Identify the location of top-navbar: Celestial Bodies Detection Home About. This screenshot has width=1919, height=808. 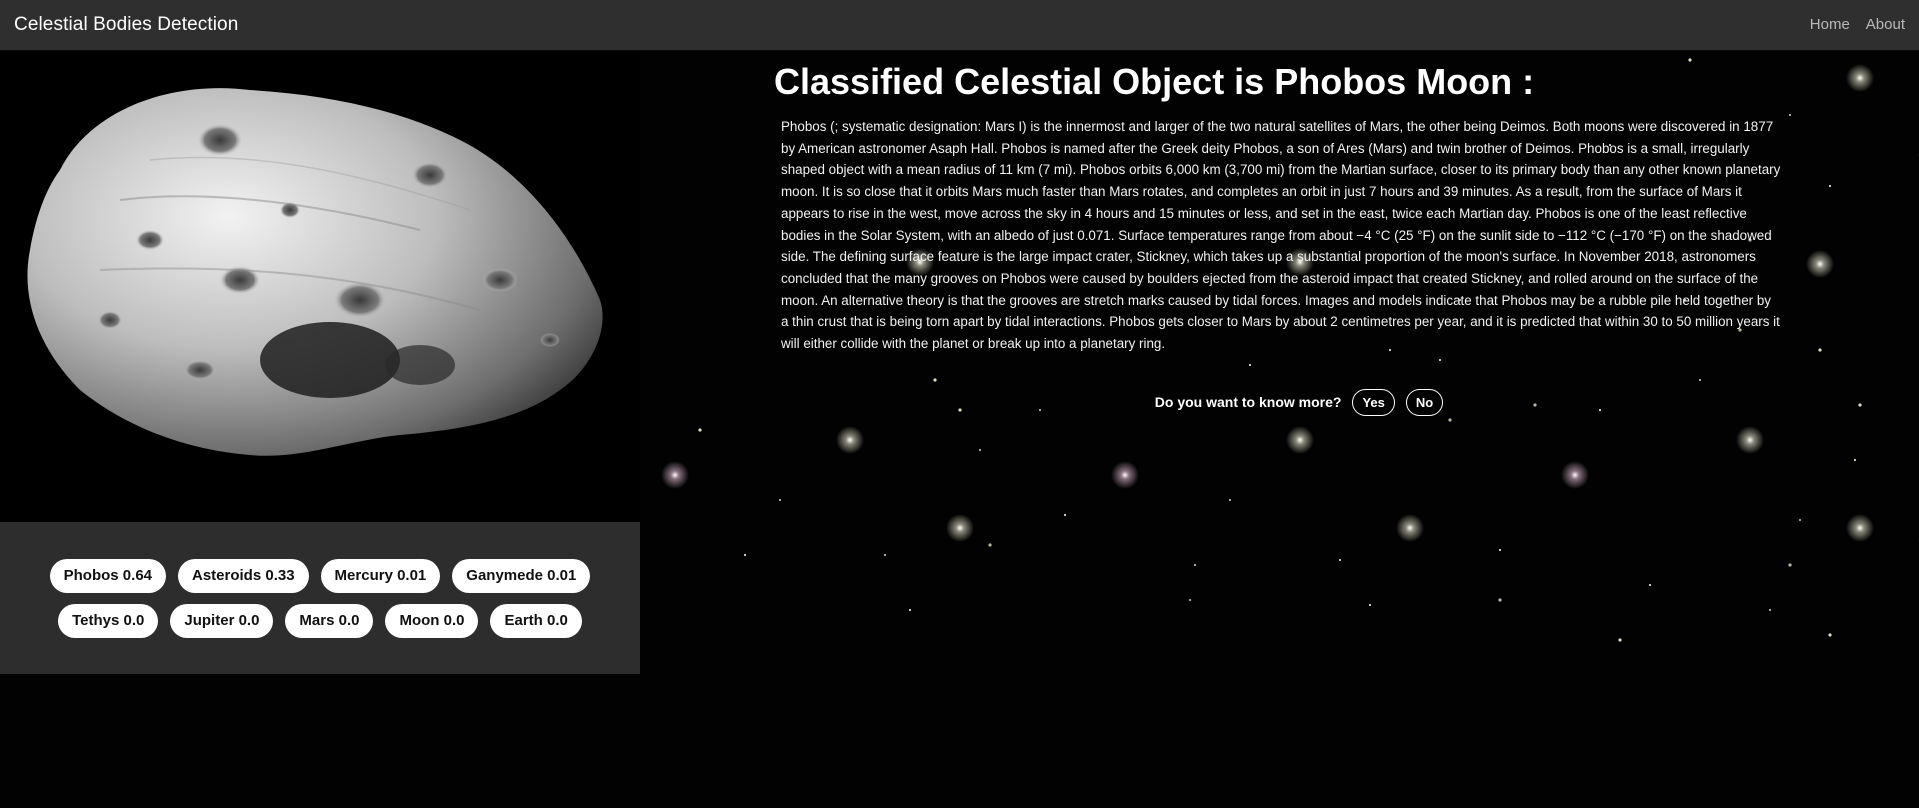
(959, 25).